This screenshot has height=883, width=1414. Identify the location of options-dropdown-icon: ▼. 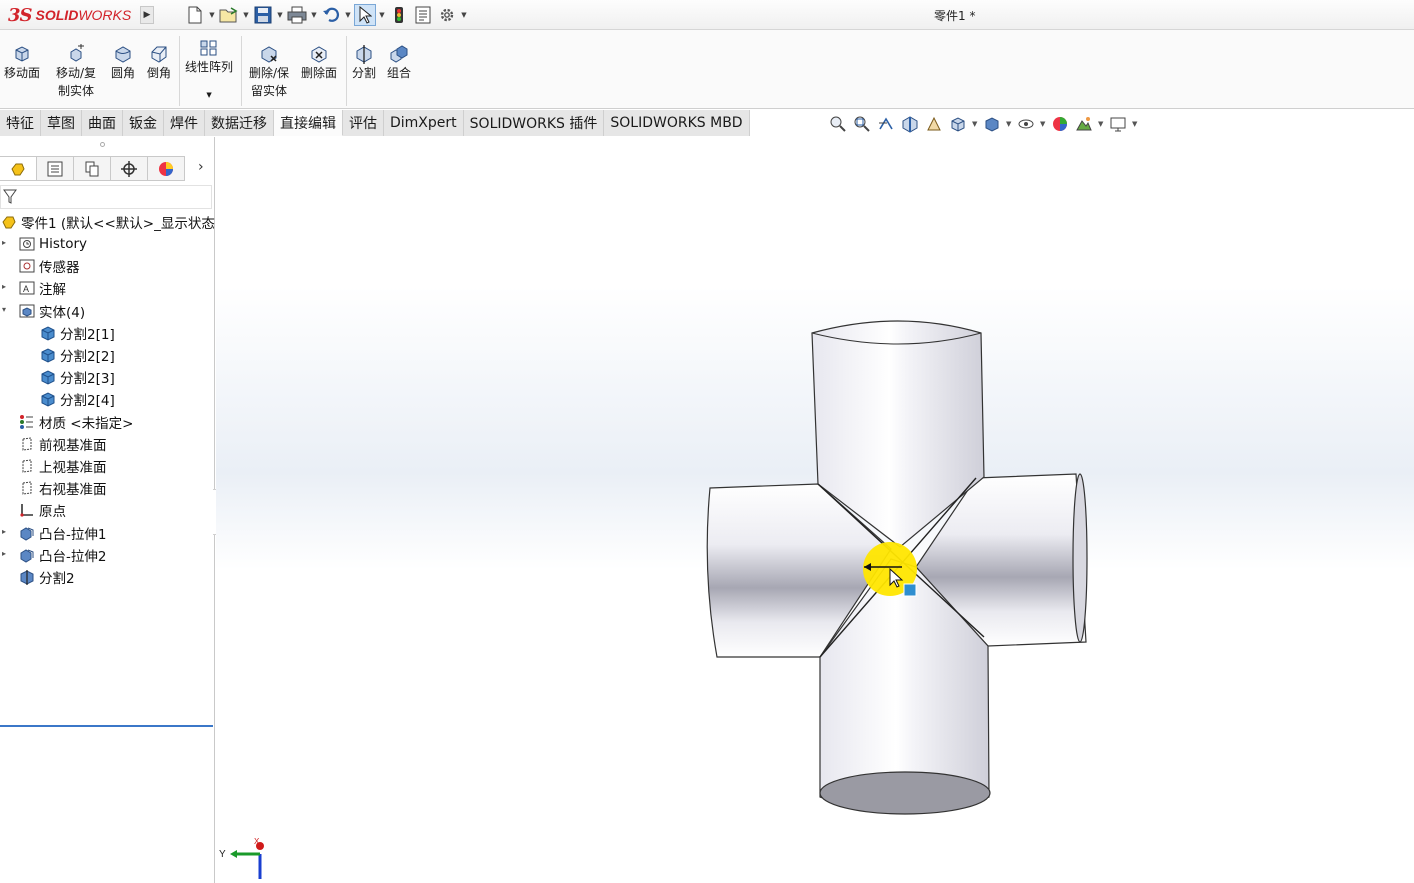
(464, 15).